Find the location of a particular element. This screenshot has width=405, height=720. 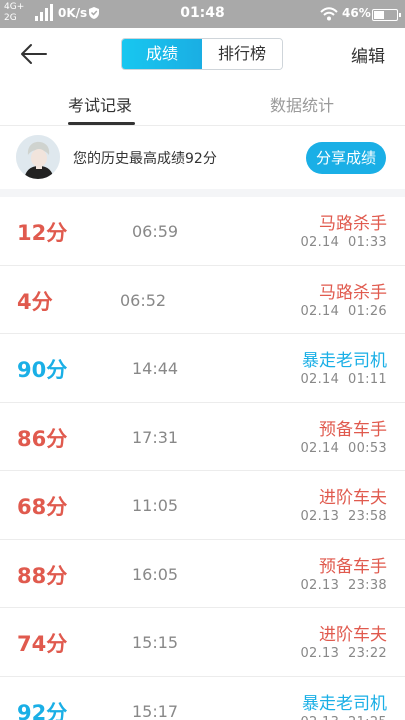

exam-time: 01:11 is located at coordinates (367, 379).